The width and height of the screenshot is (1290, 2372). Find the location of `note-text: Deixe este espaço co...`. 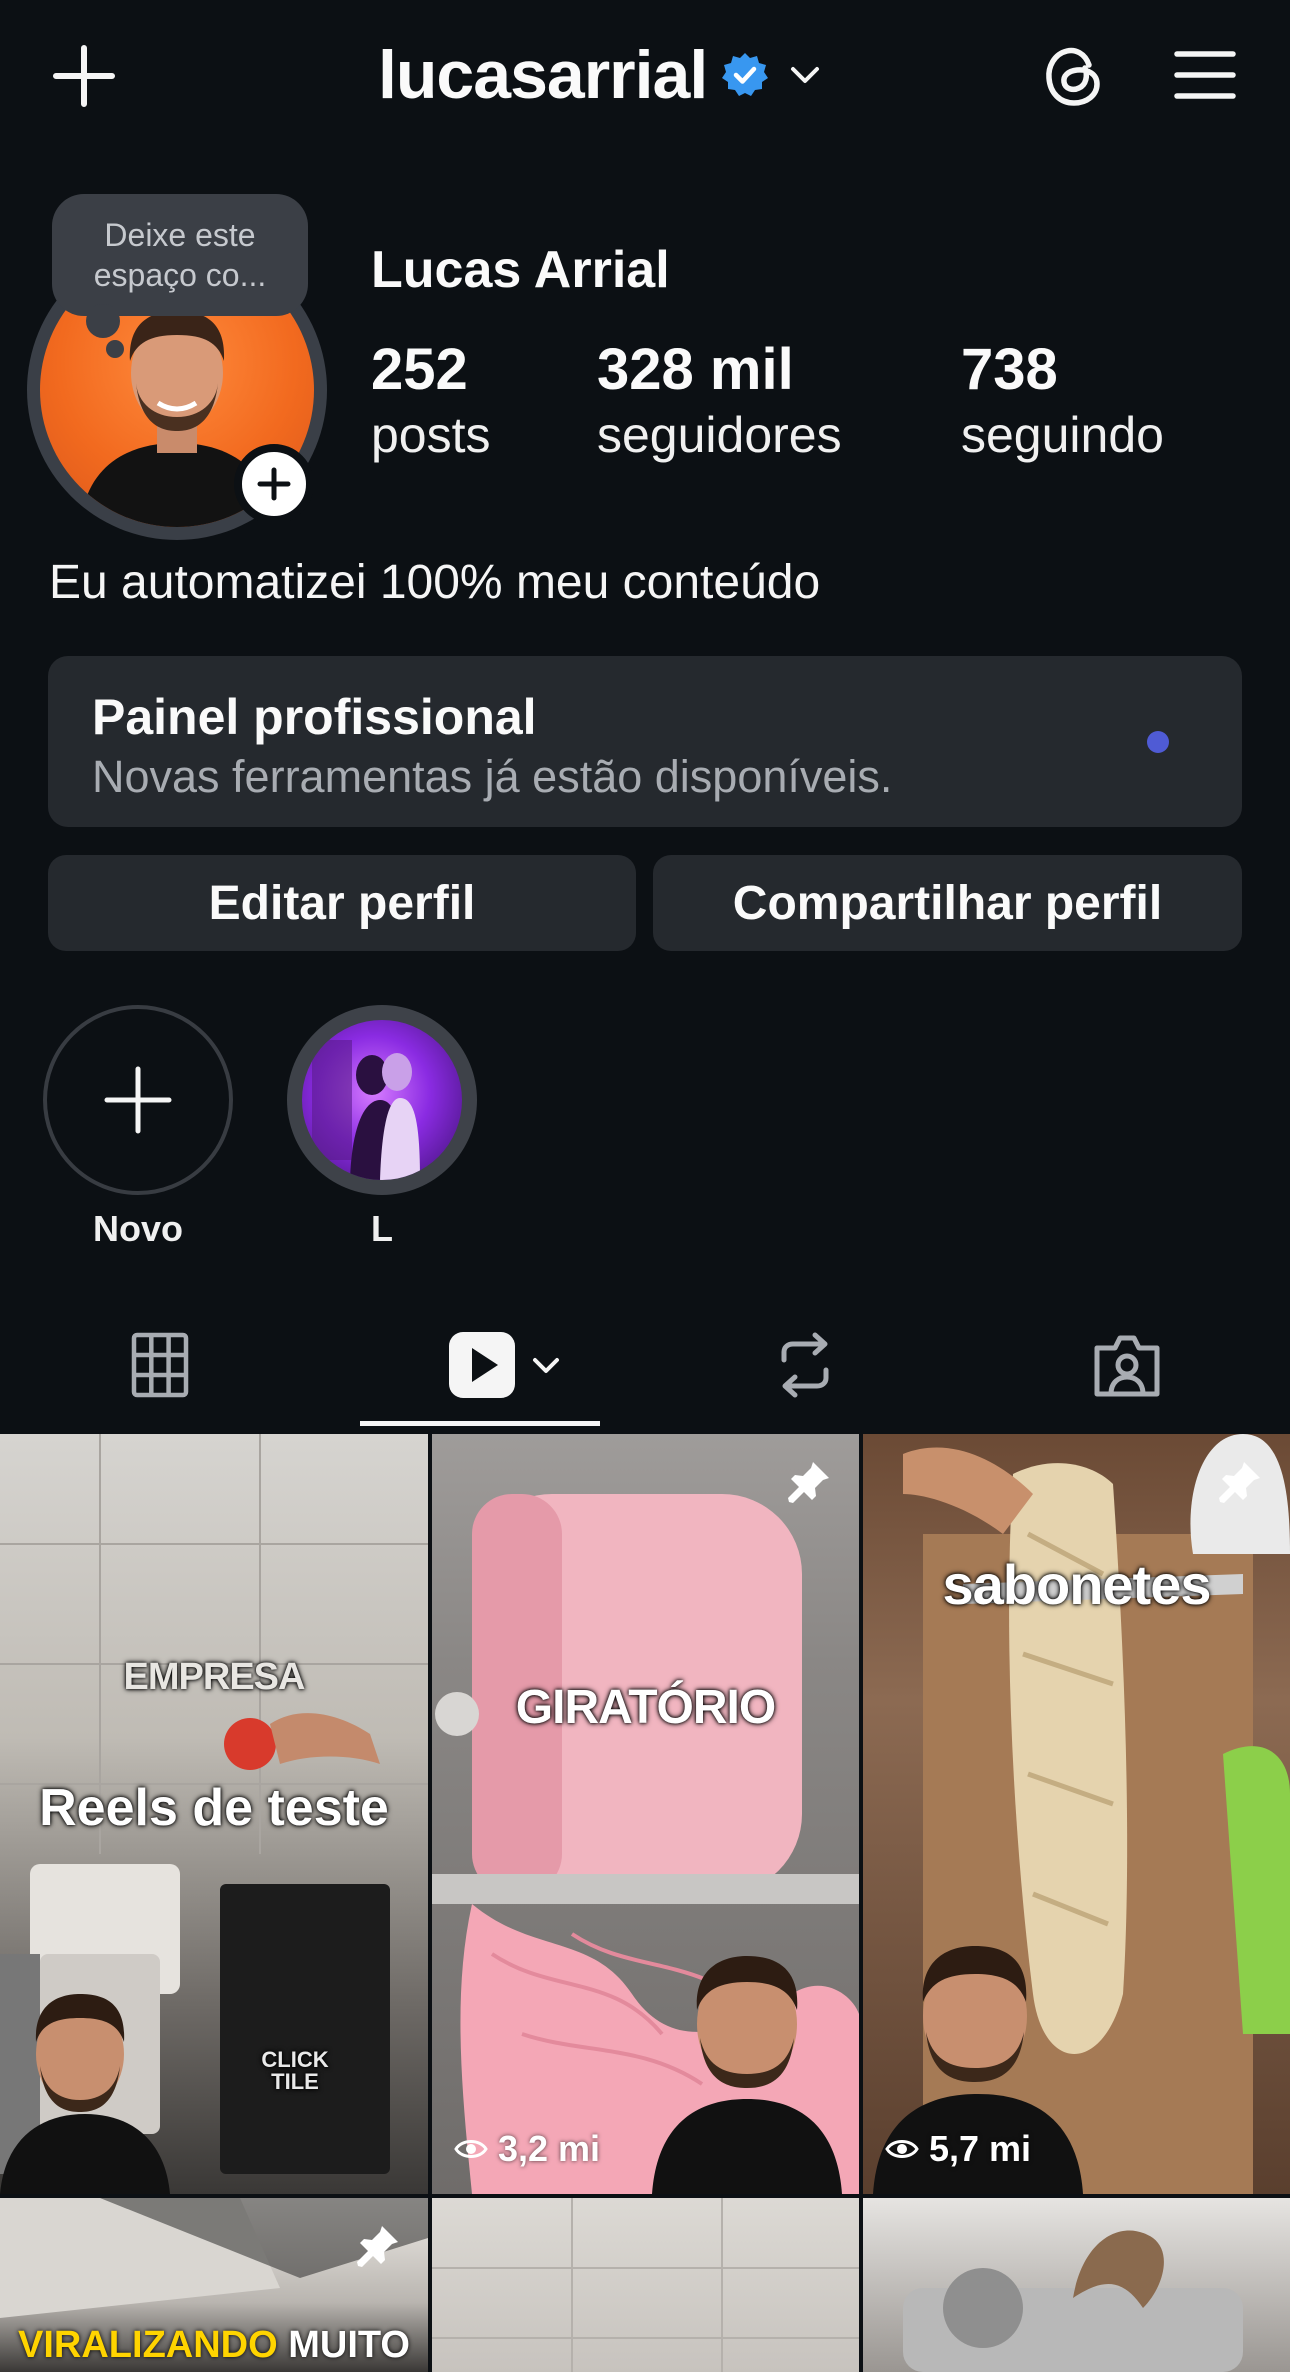

note-text: Deixe este espaço co... is located at coordinates (180, 255).